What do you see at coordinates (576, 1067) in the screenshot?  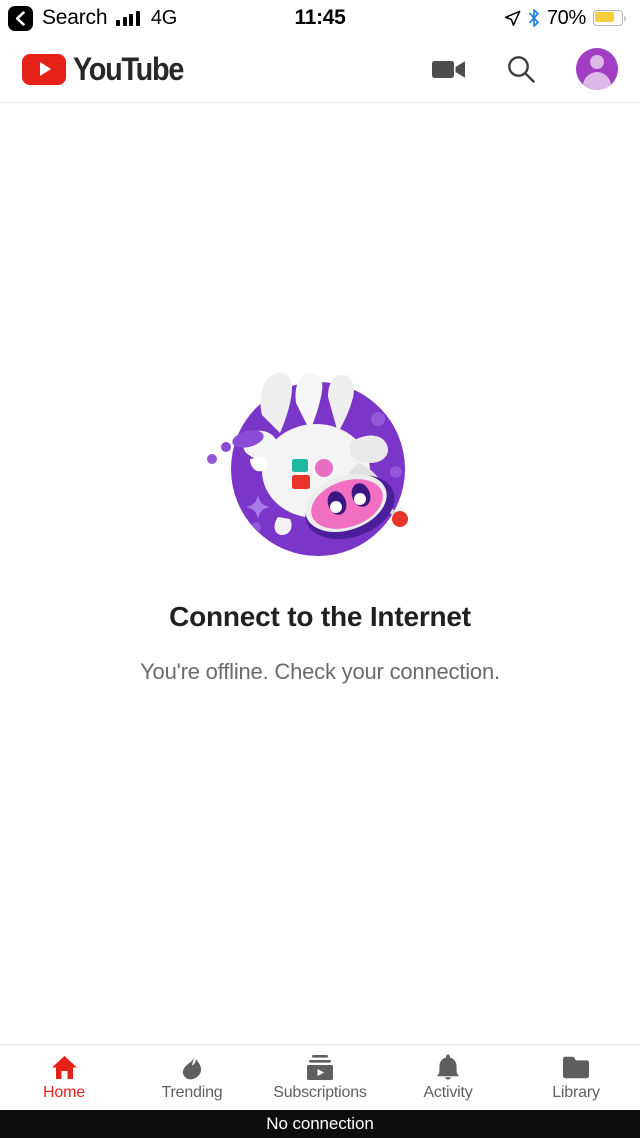 I see `folder-icon` at bounding box center [576, 1067].